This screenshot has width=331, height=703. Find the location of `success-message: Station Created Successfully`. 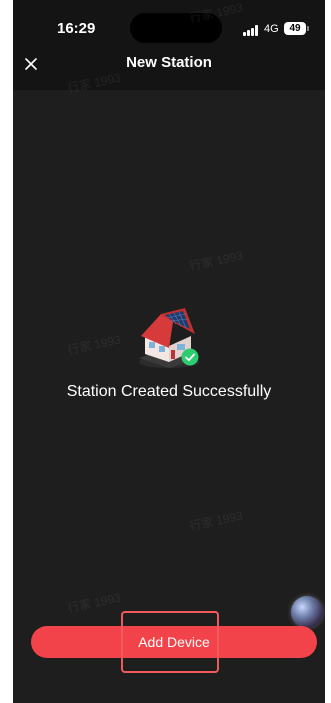

success-message: Station Created Successfully is located at coordinates (169, 391).